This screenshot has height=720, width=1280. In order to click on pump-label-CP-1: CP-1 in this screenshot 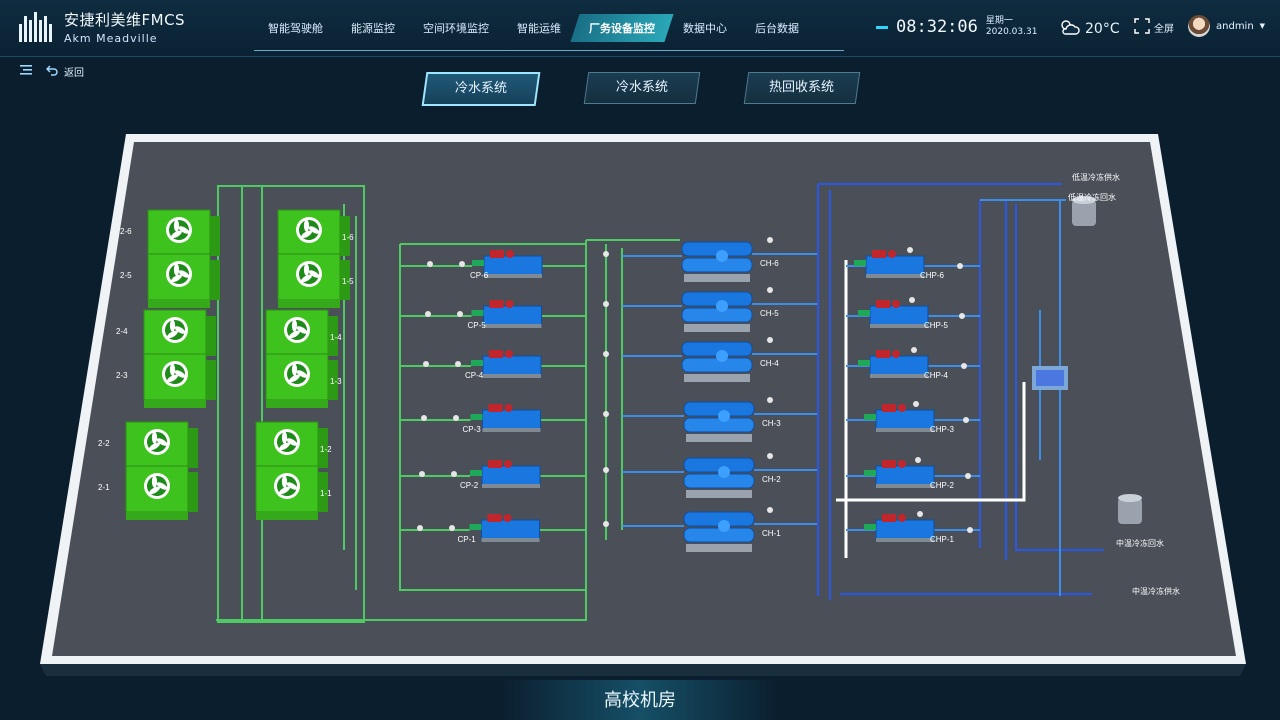, I will do `click(467, 539)`.